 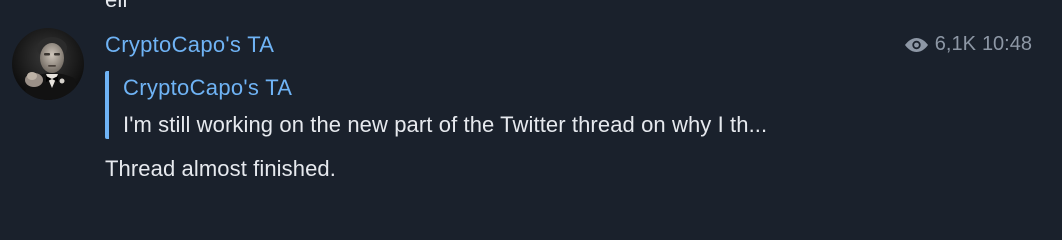 I want to click on previous-message-fragment: ell, so click(x=116, y=6).